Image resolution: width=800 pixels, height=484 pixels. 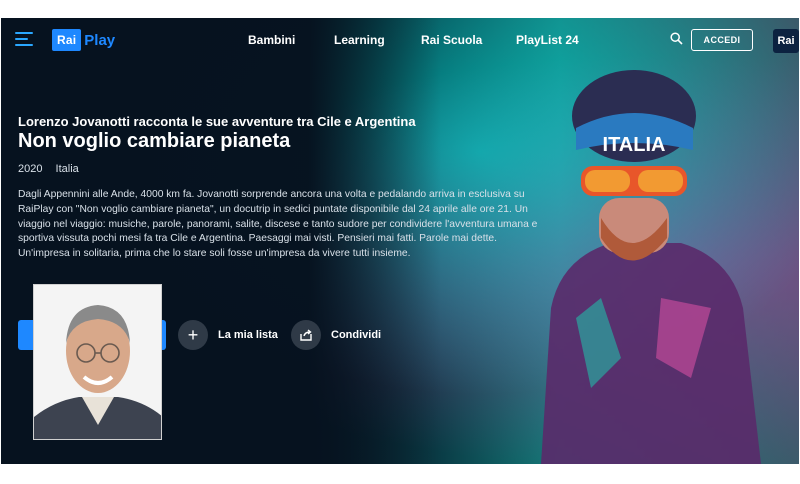 I want to click on nav-item-learning: Learning, so click(x=359, y=40).